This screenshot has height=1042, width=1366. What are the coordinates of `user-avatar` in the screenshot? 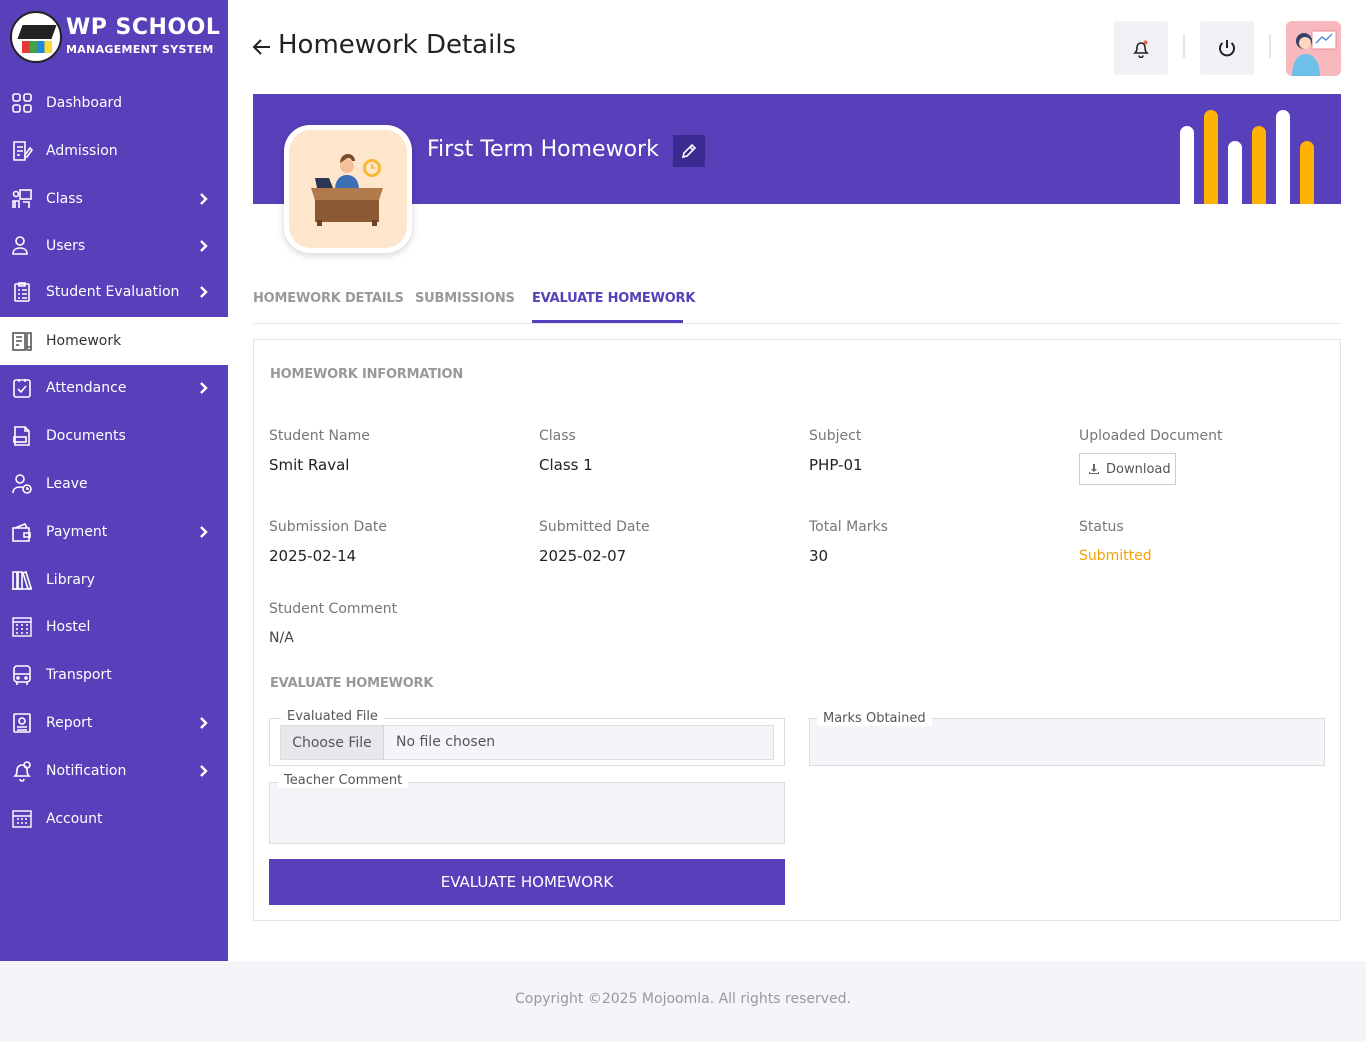 It's located at (1313, 48).